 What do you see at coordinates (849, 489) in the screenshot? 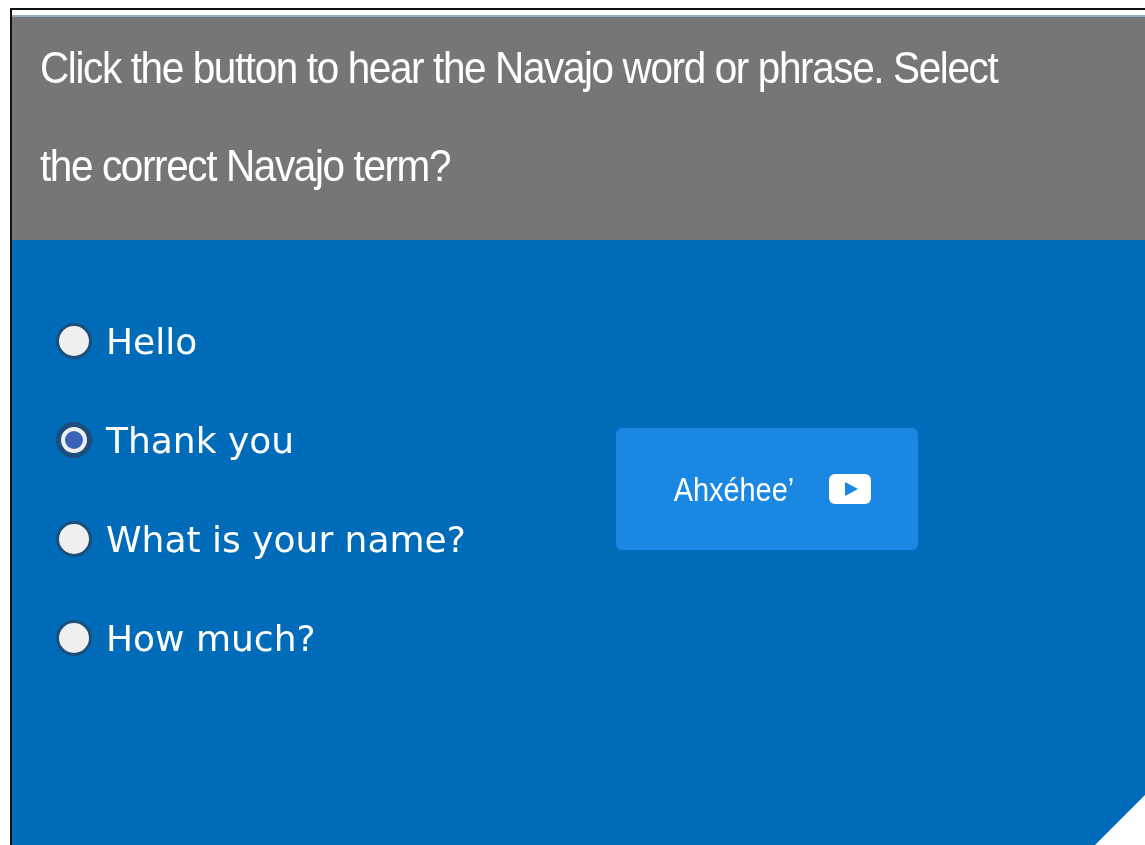
I see `play-icon` at bounding box center [849, 489].